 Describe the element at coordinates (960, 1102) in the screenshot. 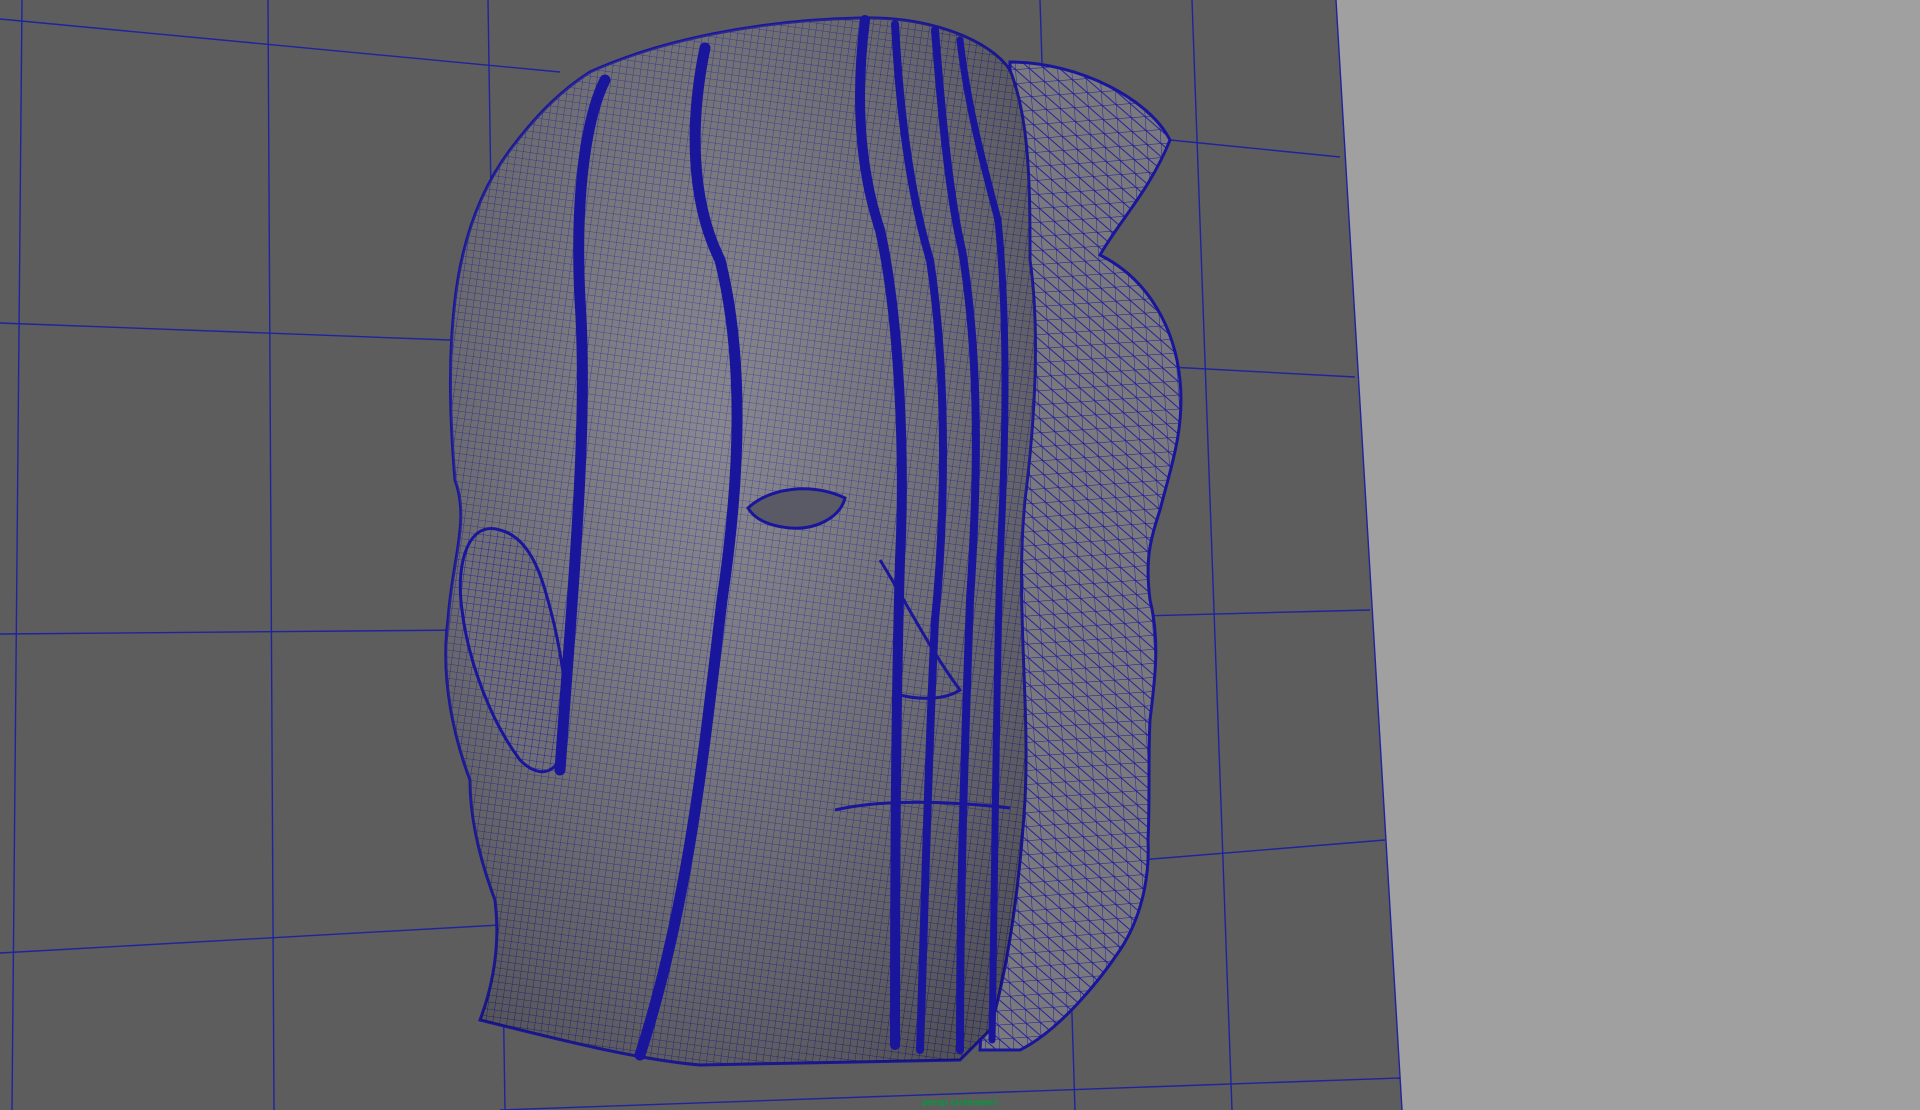

I see `camera-name-label: persp (scherper)` at that location.